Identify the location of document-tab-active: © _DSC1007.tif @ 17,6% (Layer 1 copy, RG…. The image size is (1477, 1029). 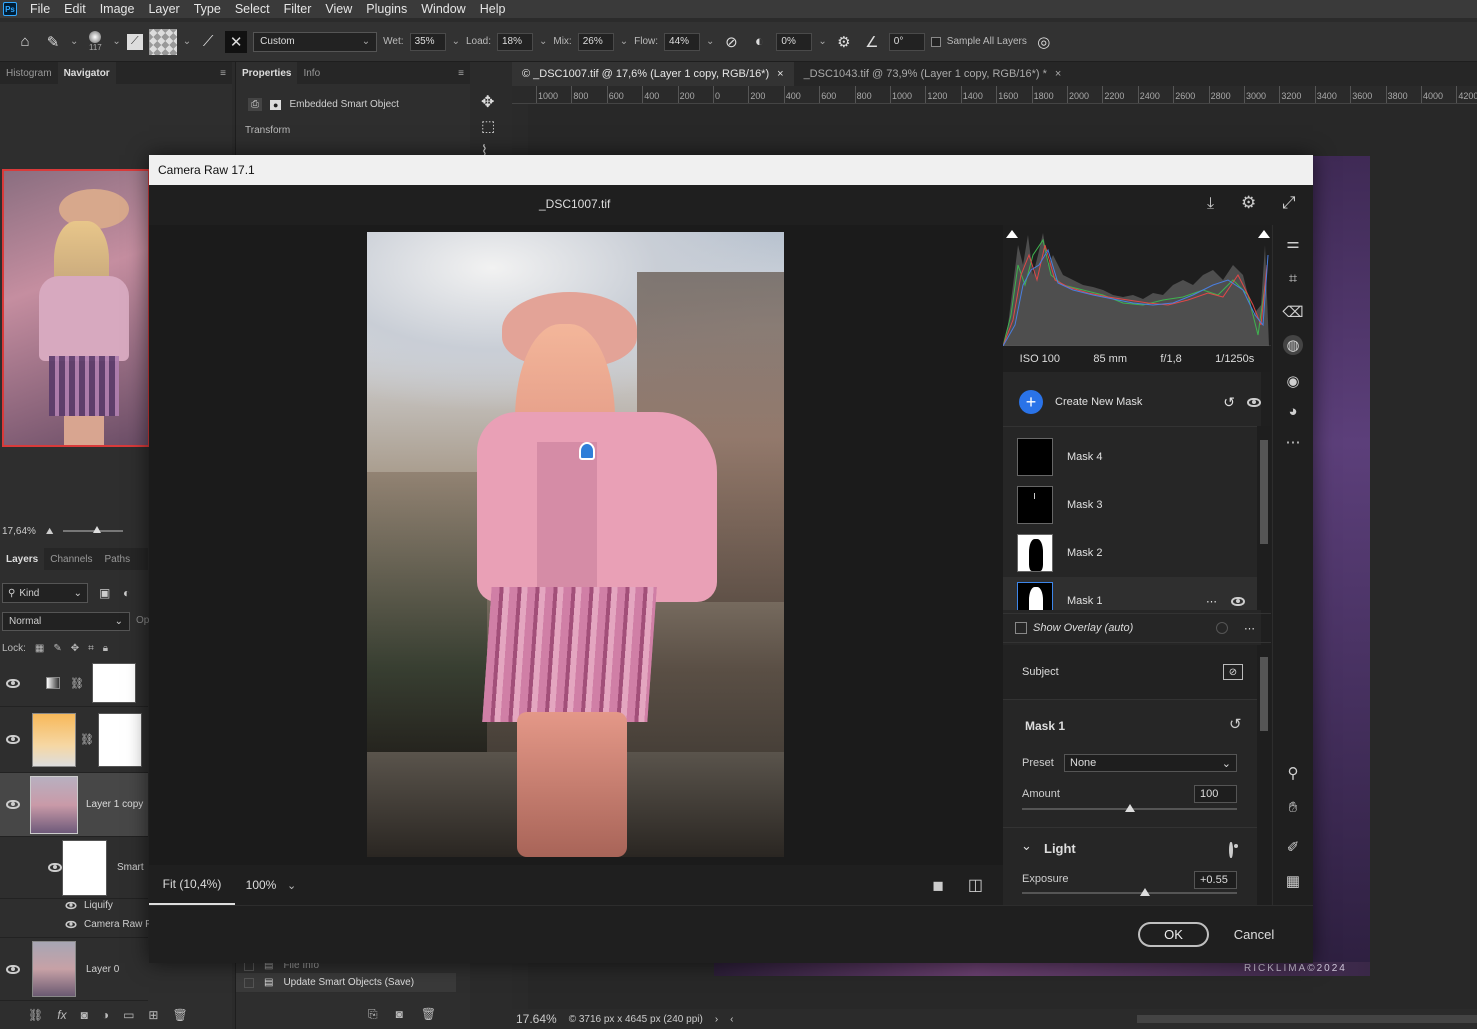
(653, 74).